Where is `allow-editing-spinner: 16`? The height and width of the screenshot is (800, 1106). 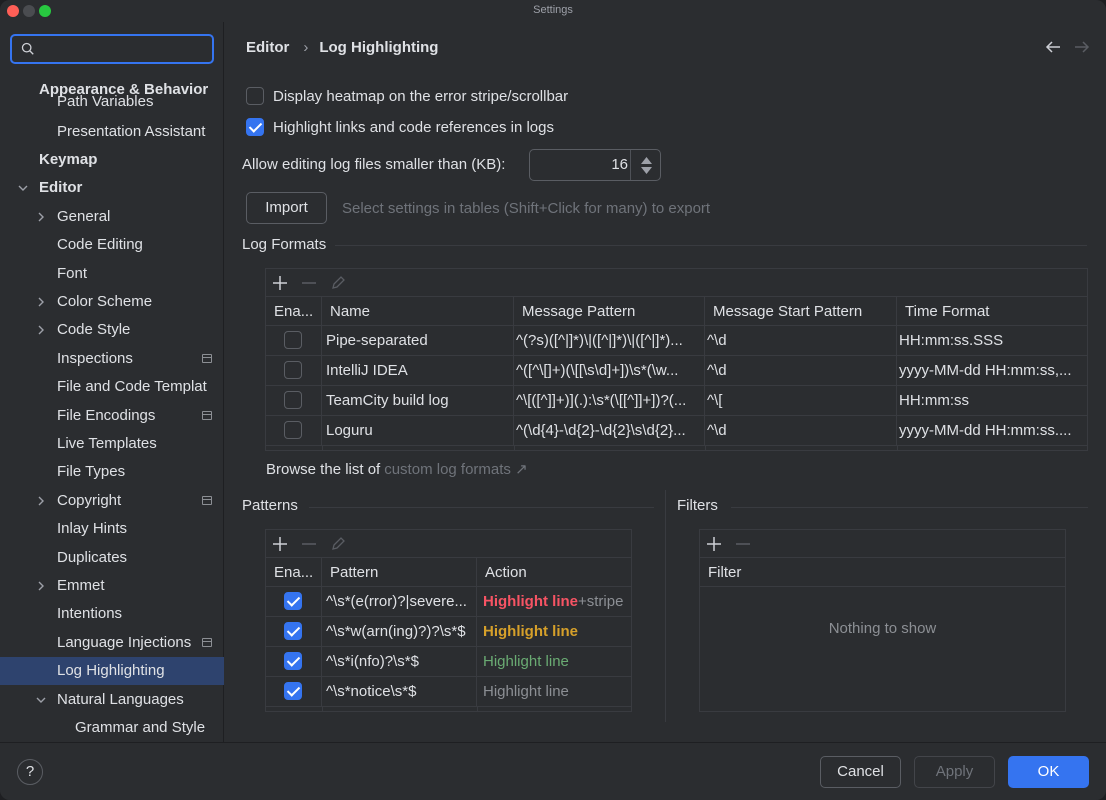
allow-editing-spinner: 16 is located at coordinates (595, 165).